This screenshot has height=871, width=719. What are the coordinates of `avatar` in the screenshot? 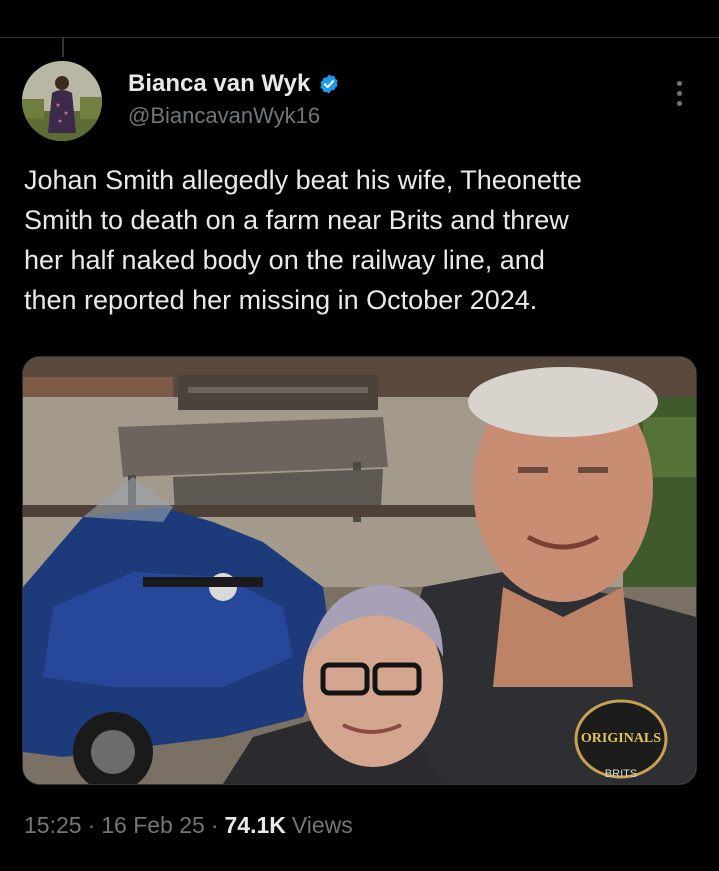 It's located at (62, 101).